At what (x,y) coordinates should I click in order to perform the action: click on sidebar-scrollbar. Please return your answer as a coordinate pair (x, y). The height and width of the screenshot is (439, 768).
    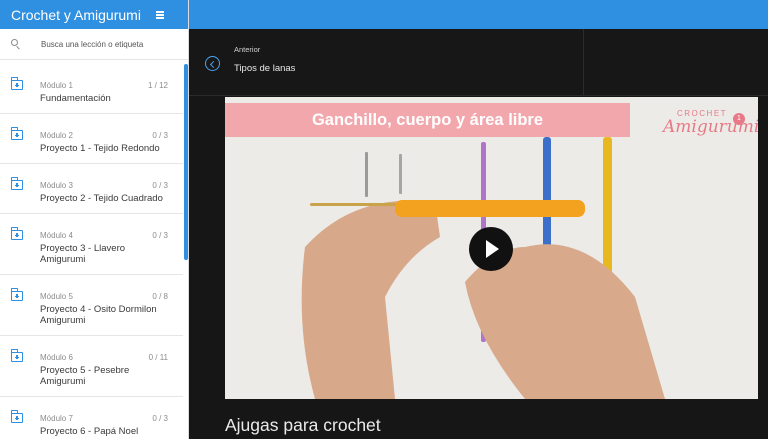
    Looking at the image, I should click on (186, 162).